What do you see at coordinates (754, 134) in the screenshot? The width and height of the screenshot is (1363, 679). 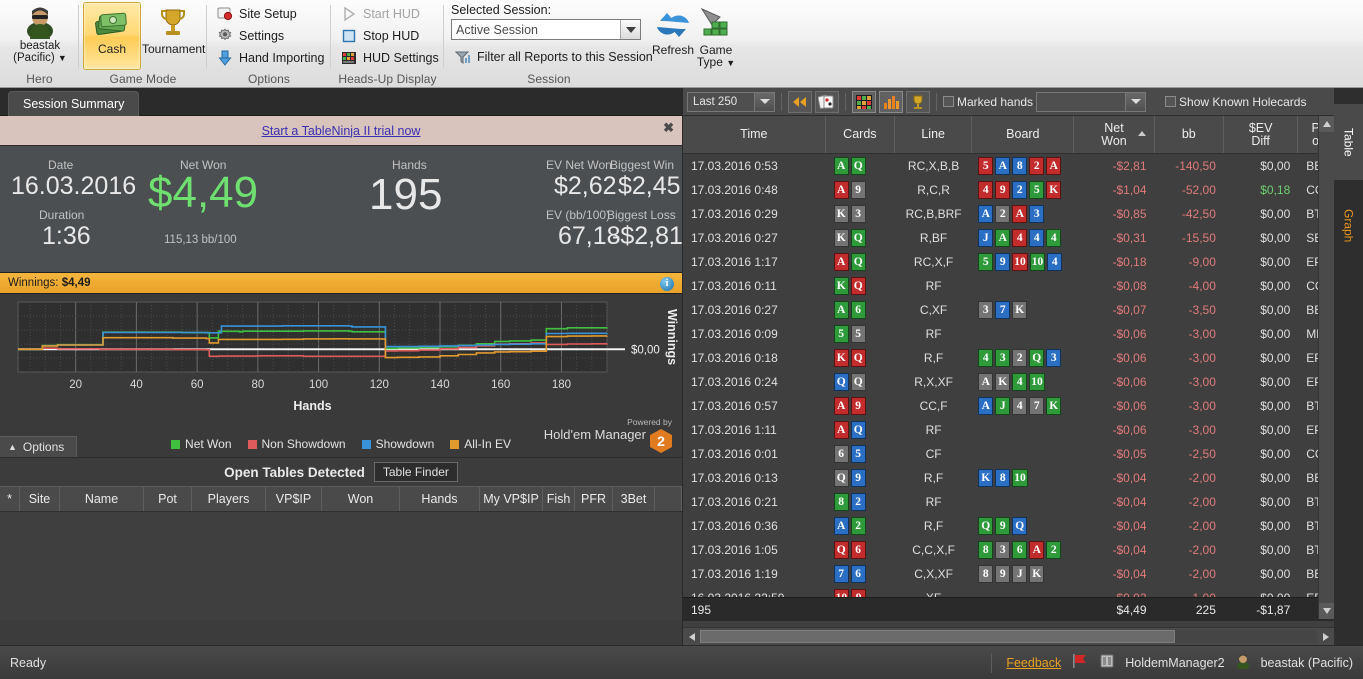 I see `grid-column-header-time: Time` at bounding box center [754, 134].